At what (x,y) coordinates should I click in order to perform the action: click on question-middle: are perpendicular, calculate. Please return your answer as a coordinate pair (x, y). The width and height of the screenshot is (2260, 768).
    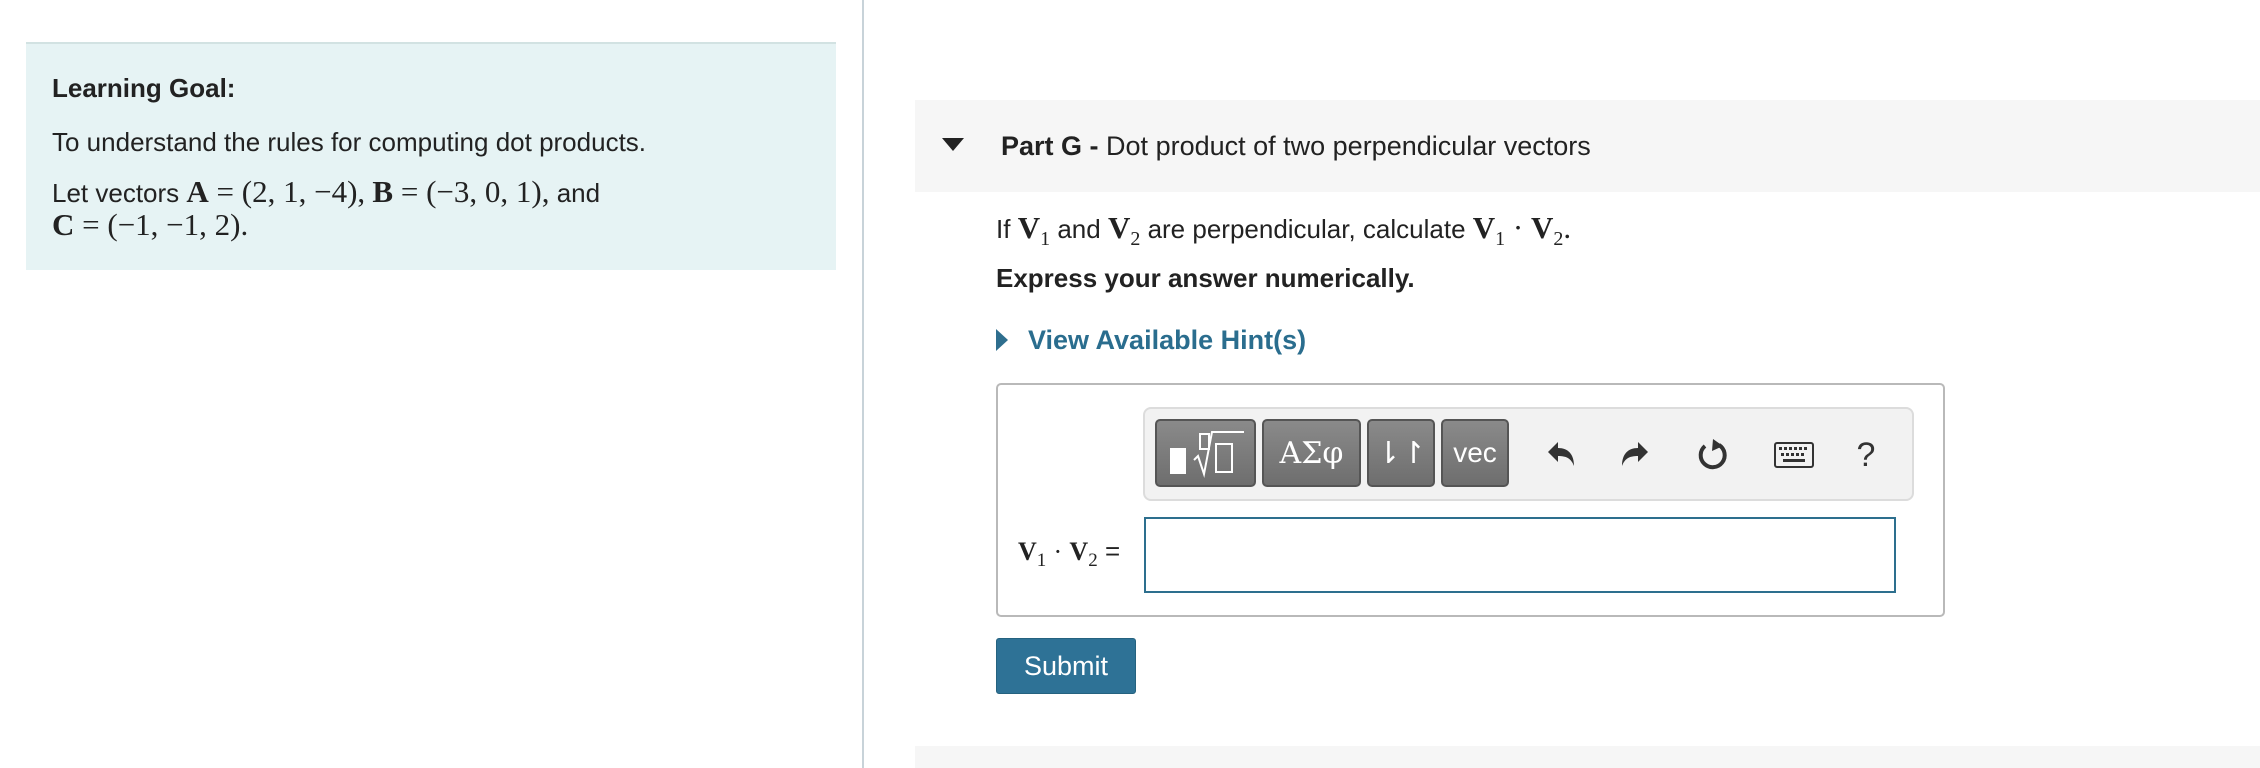
    Looking at the image, I should click on (1306, 229).